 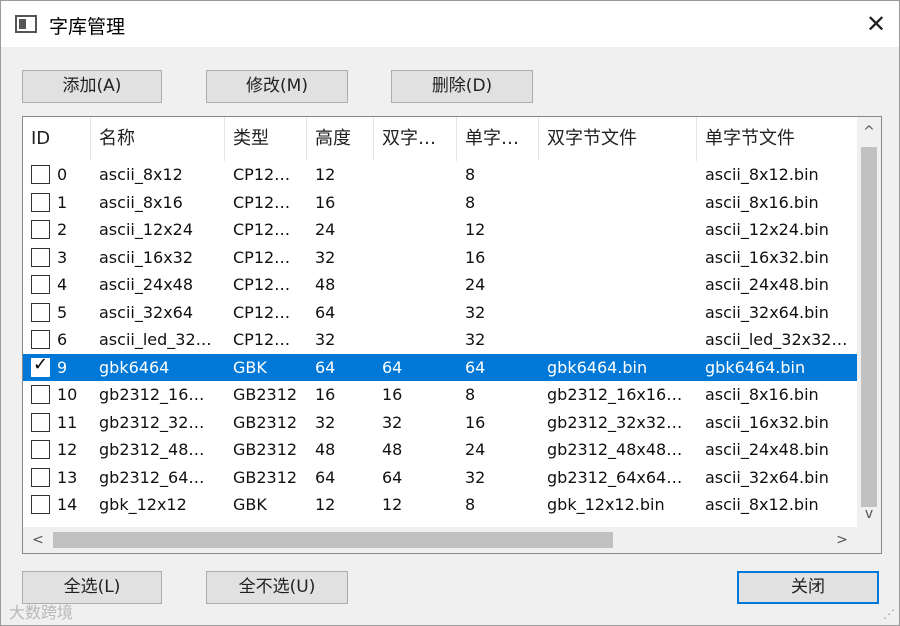 I want to click on cell-id: 0, so click(x=62, y=174).